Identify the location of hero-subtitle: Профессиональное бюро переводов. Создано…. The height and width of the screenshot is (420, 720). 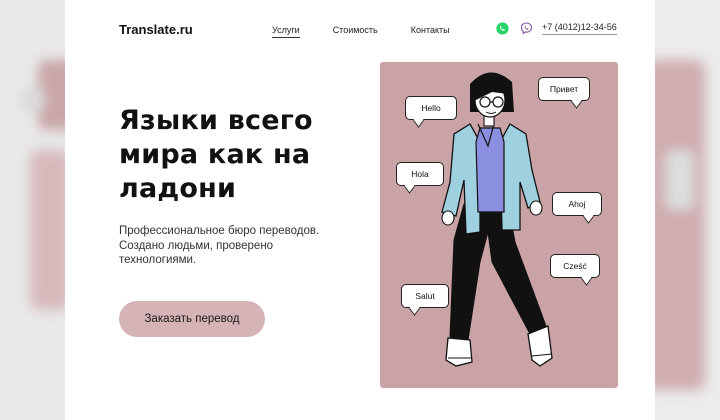
(244, 246).